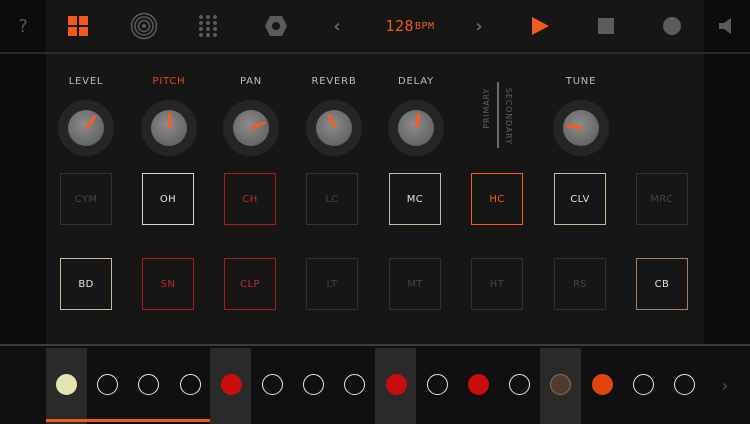  I want to click on pads-view-button, so click(78, 26).